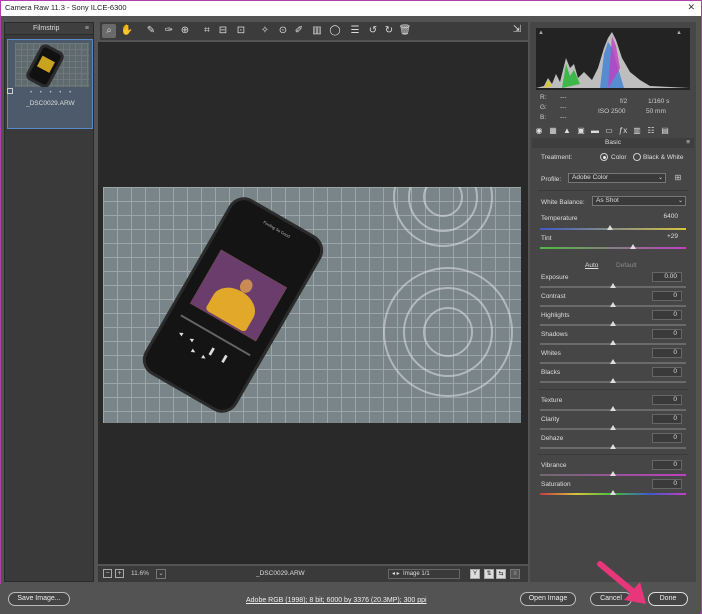  I want to click on vibrance-value: 0, so click(667, 465).